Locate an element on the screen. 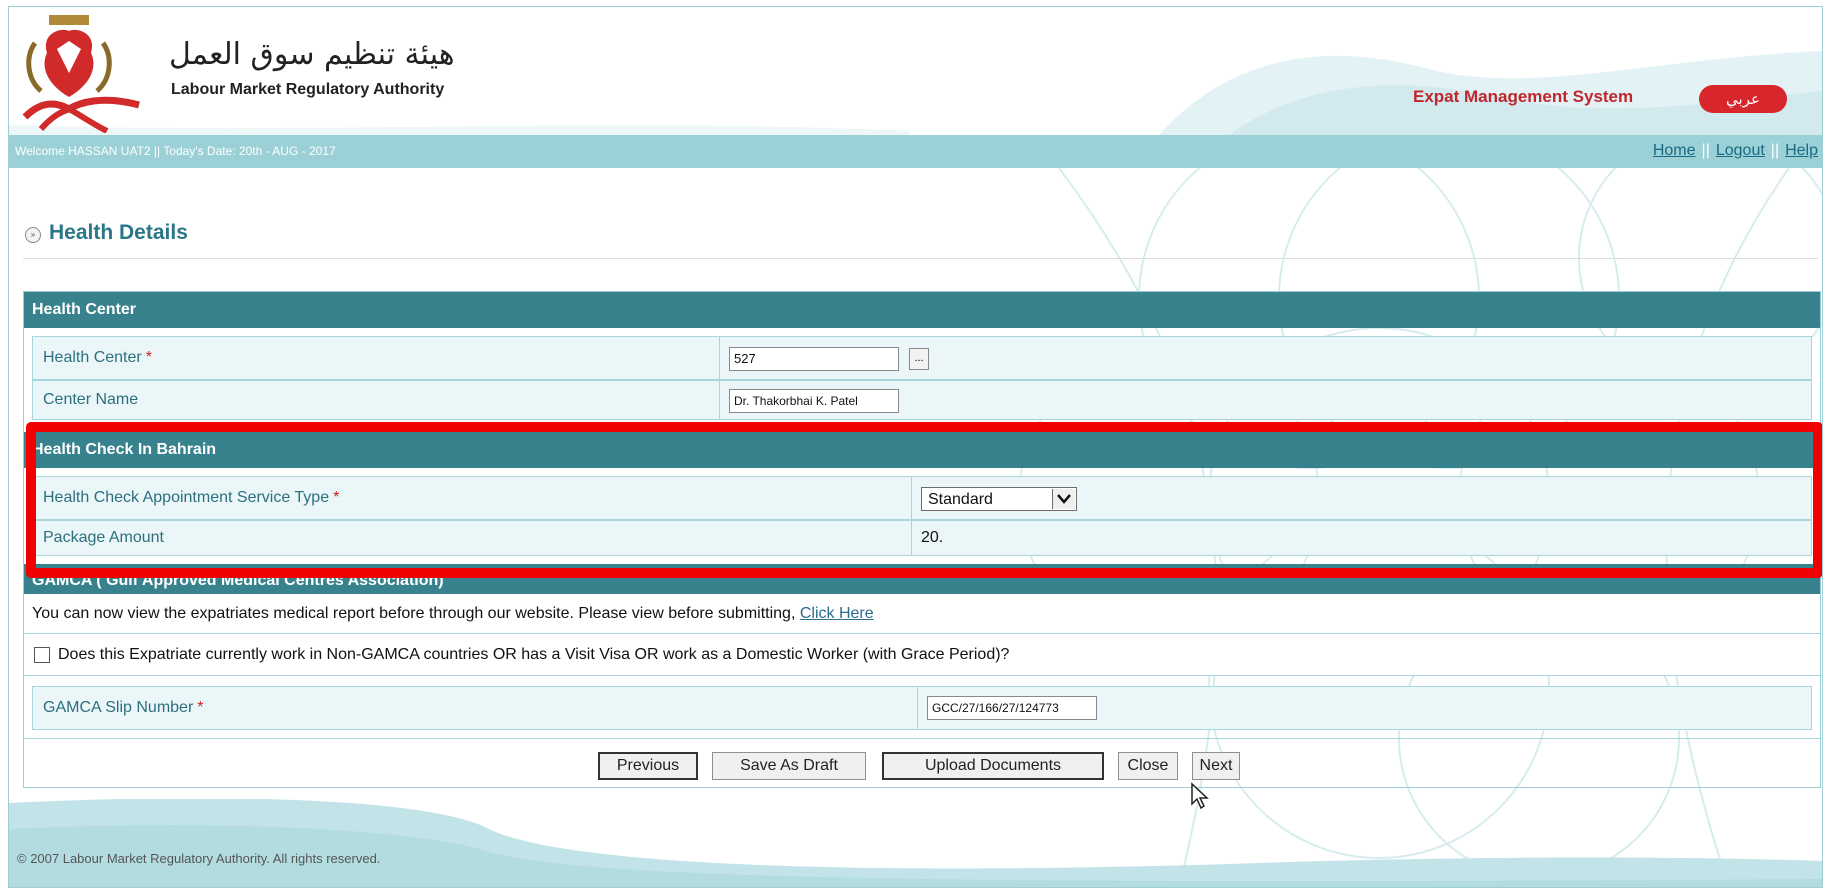 The image size is (1825, 892). non-gamca-checkbox is located at coordinates (42, 655).